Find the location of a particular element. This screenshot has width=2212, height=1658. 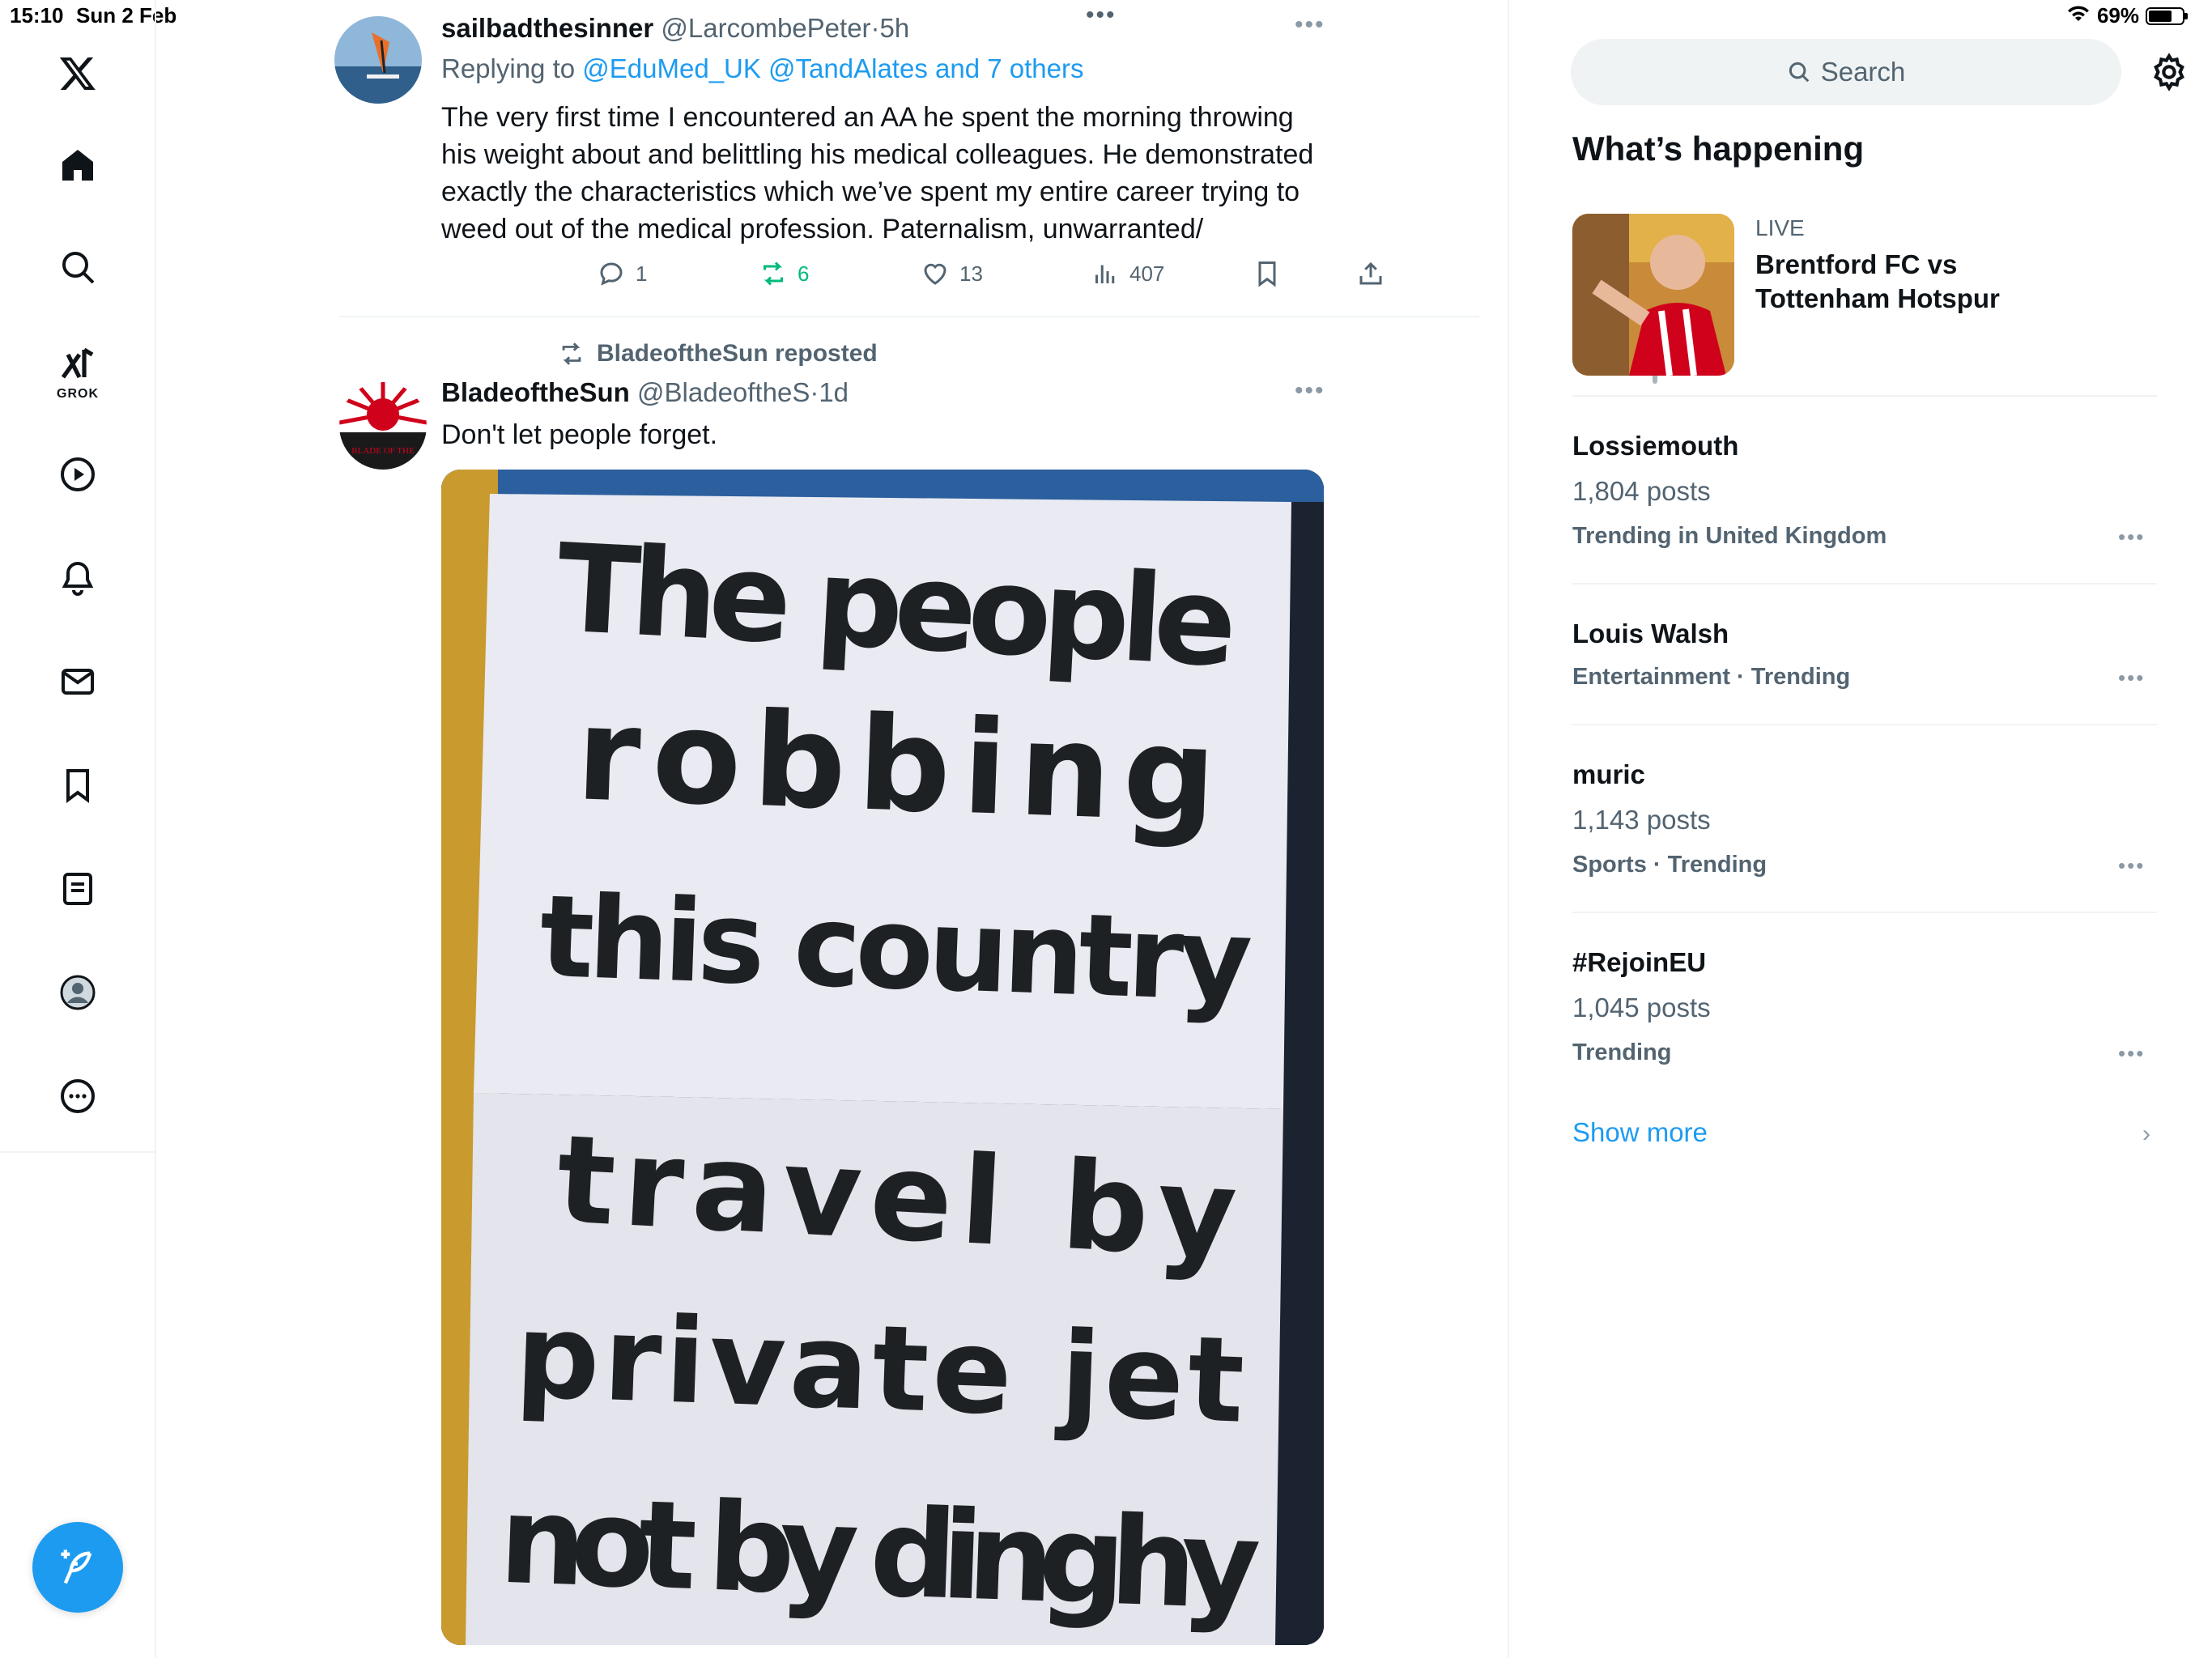

share-icon is located at coordinates (1371, 273).